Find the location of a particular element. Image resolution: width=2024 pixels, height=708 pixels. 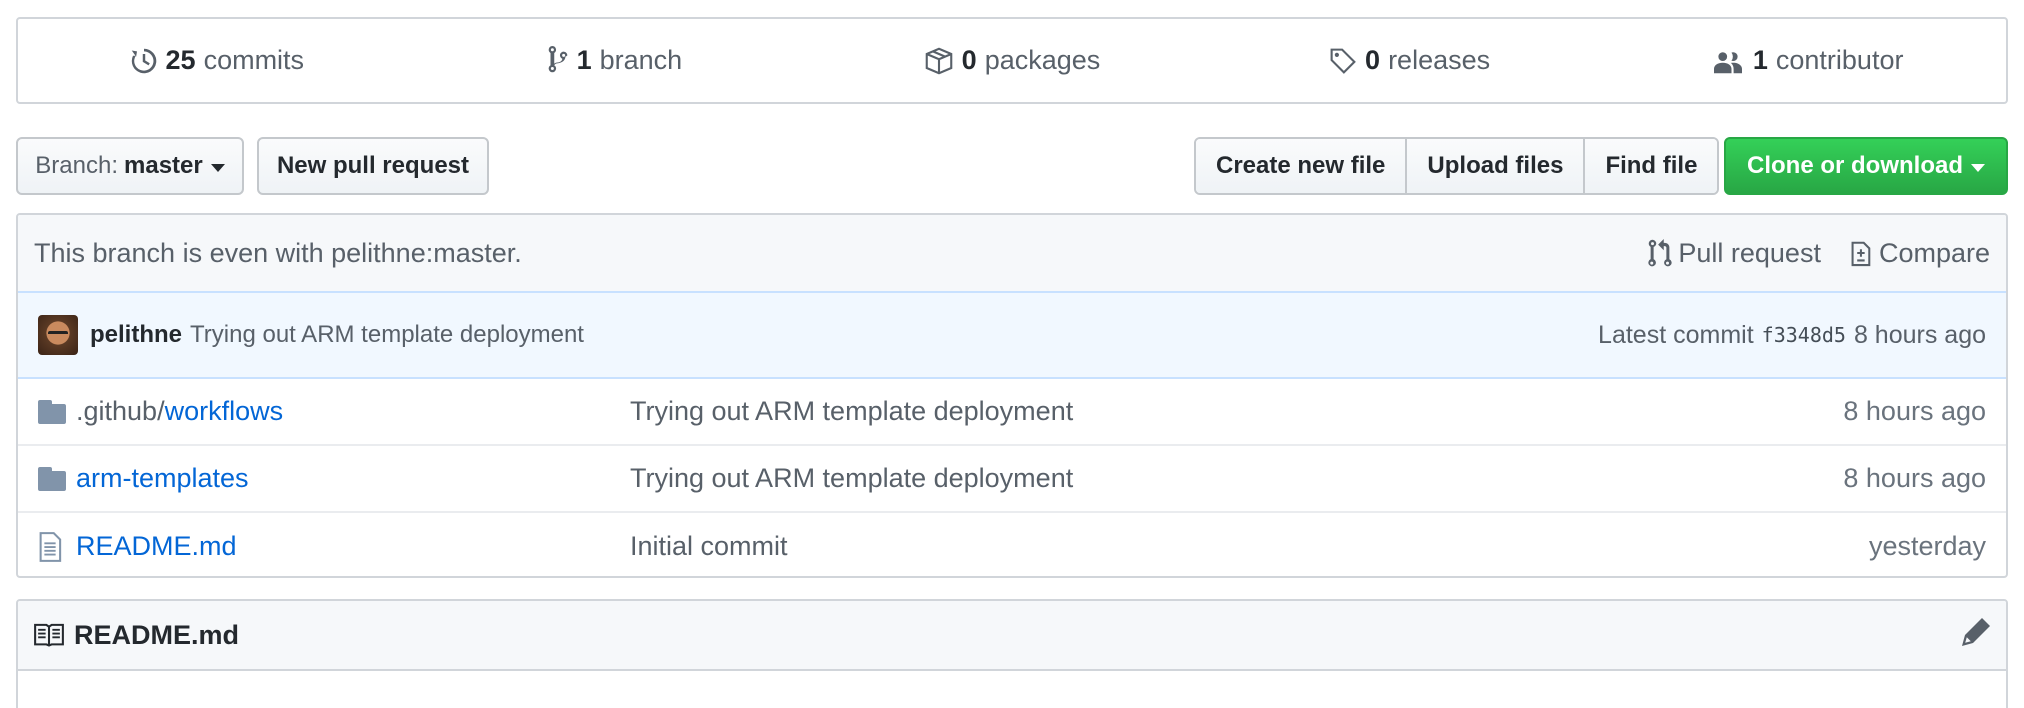

history-icon is located at coordinates (143, 60).